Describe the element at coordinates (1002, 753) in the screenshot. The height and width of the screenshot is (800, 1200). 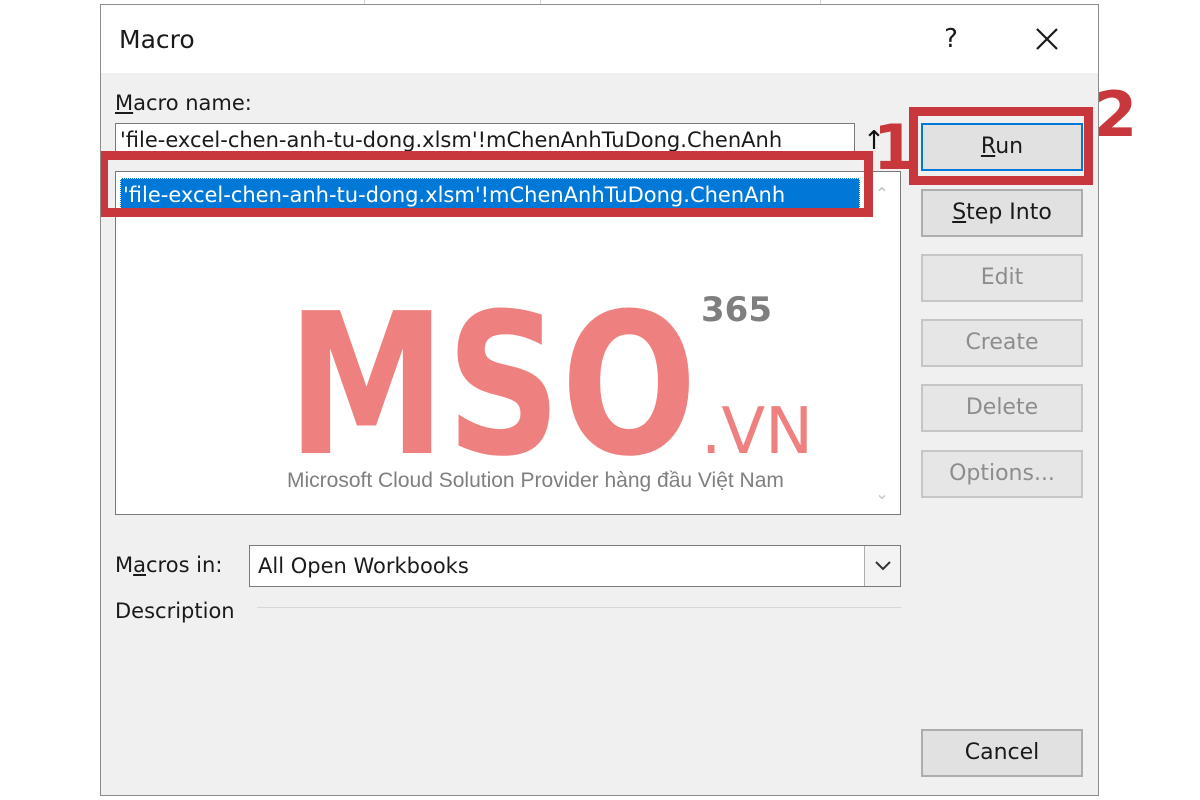
I see `cancel-button: Cancel` at that location.